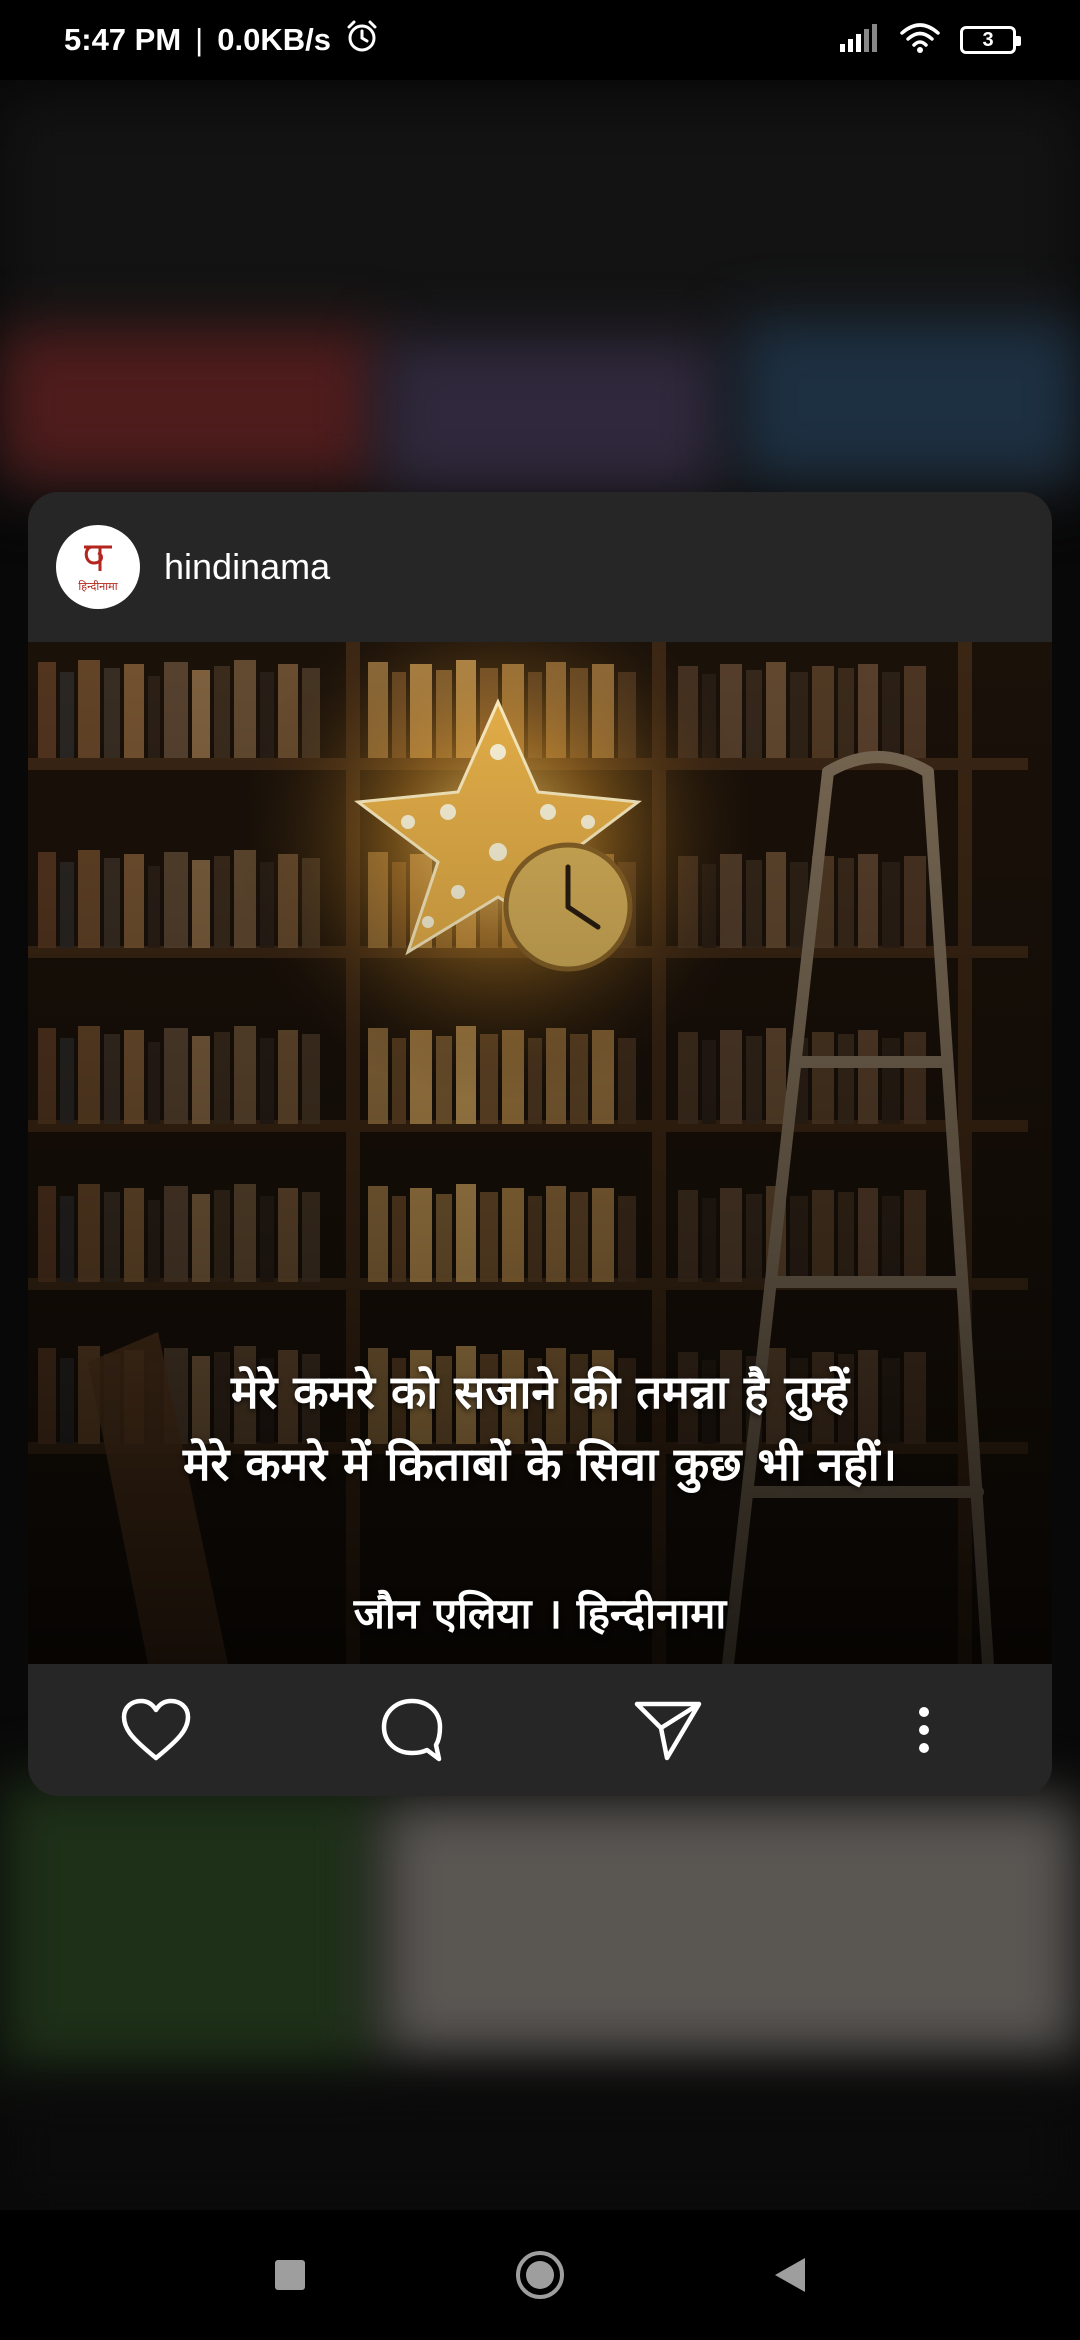  Describe the element at coordinates (540, 1730) in the screenshot. I see `post-actions` at that location.